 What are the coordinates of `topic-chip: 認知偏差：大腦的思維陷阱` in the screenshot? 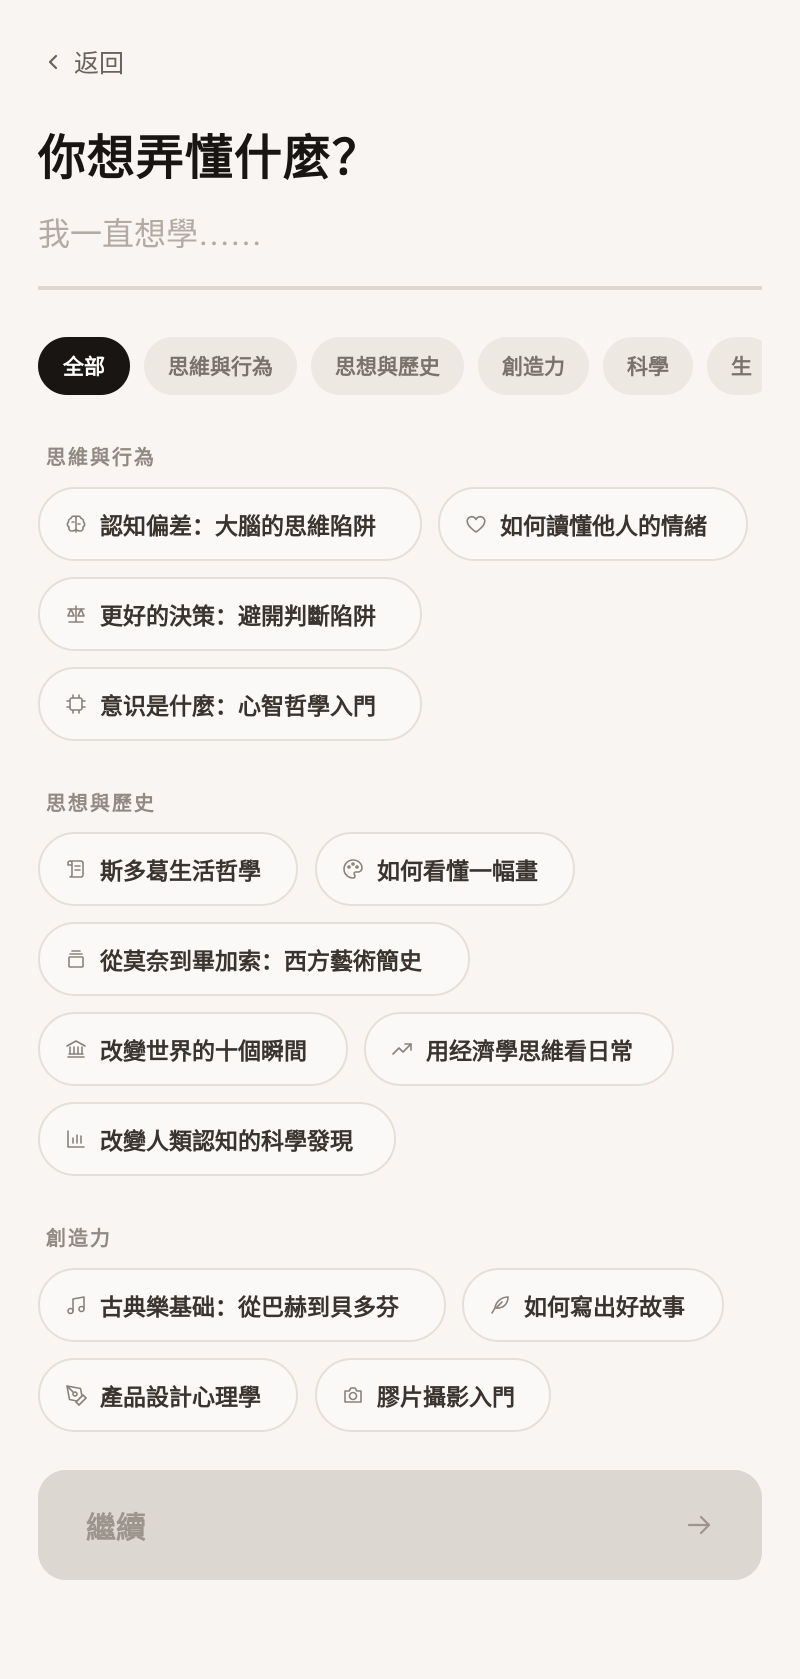 It's located at (230, 524).